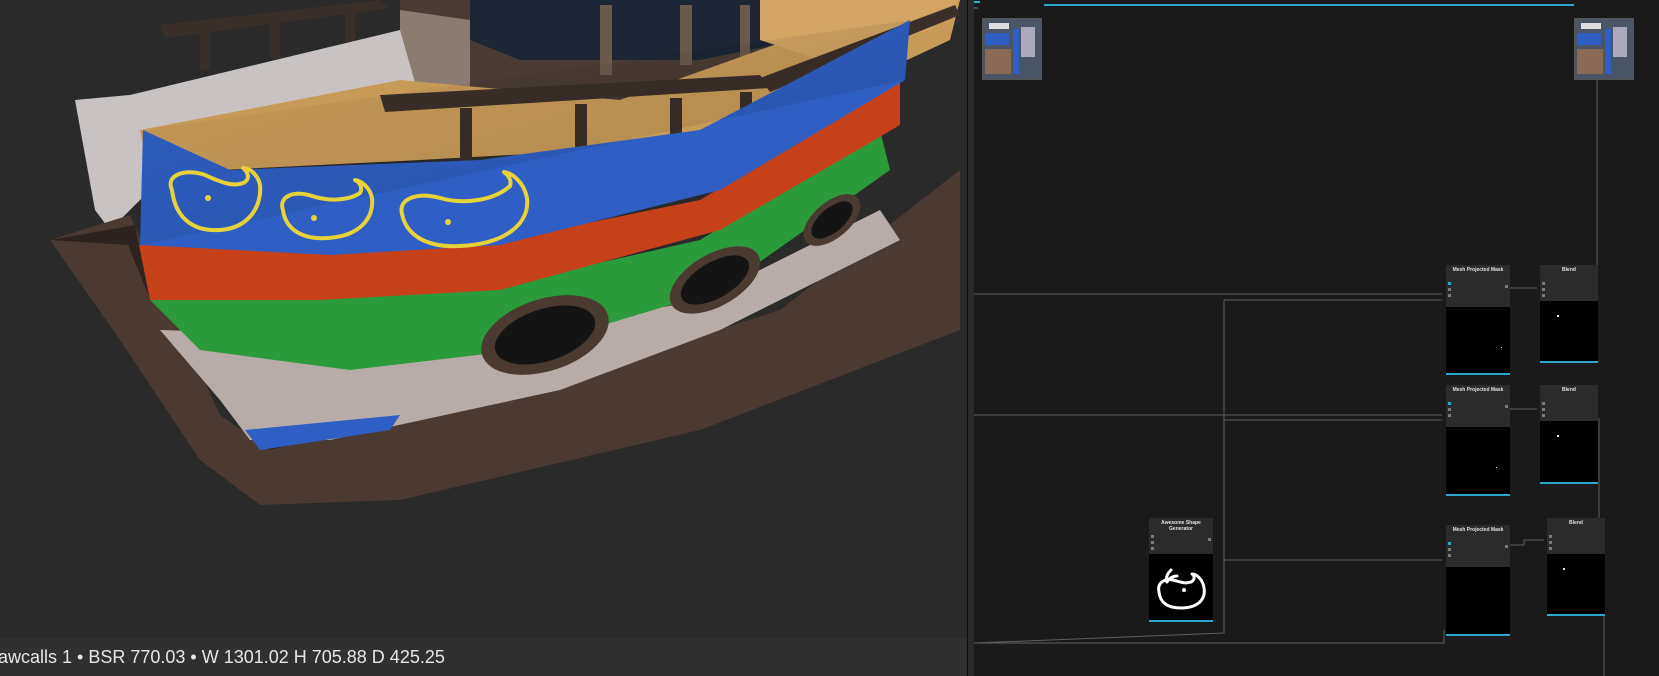  Describe the element at coordinates (1012, 49) in the screenshot. I see `texture-thumbnail-left` at that location.